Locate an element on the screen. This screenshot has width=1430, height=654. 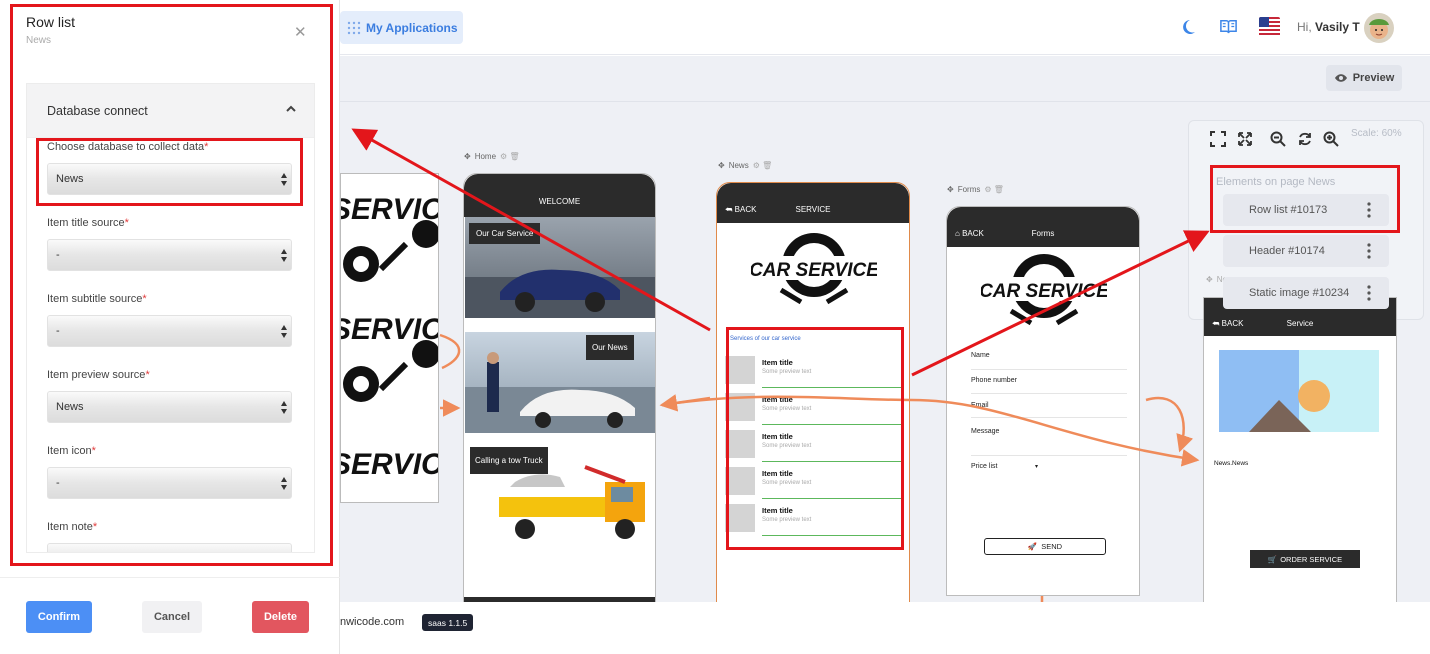
form-label-message: Message is located at coordinates (985, 431).